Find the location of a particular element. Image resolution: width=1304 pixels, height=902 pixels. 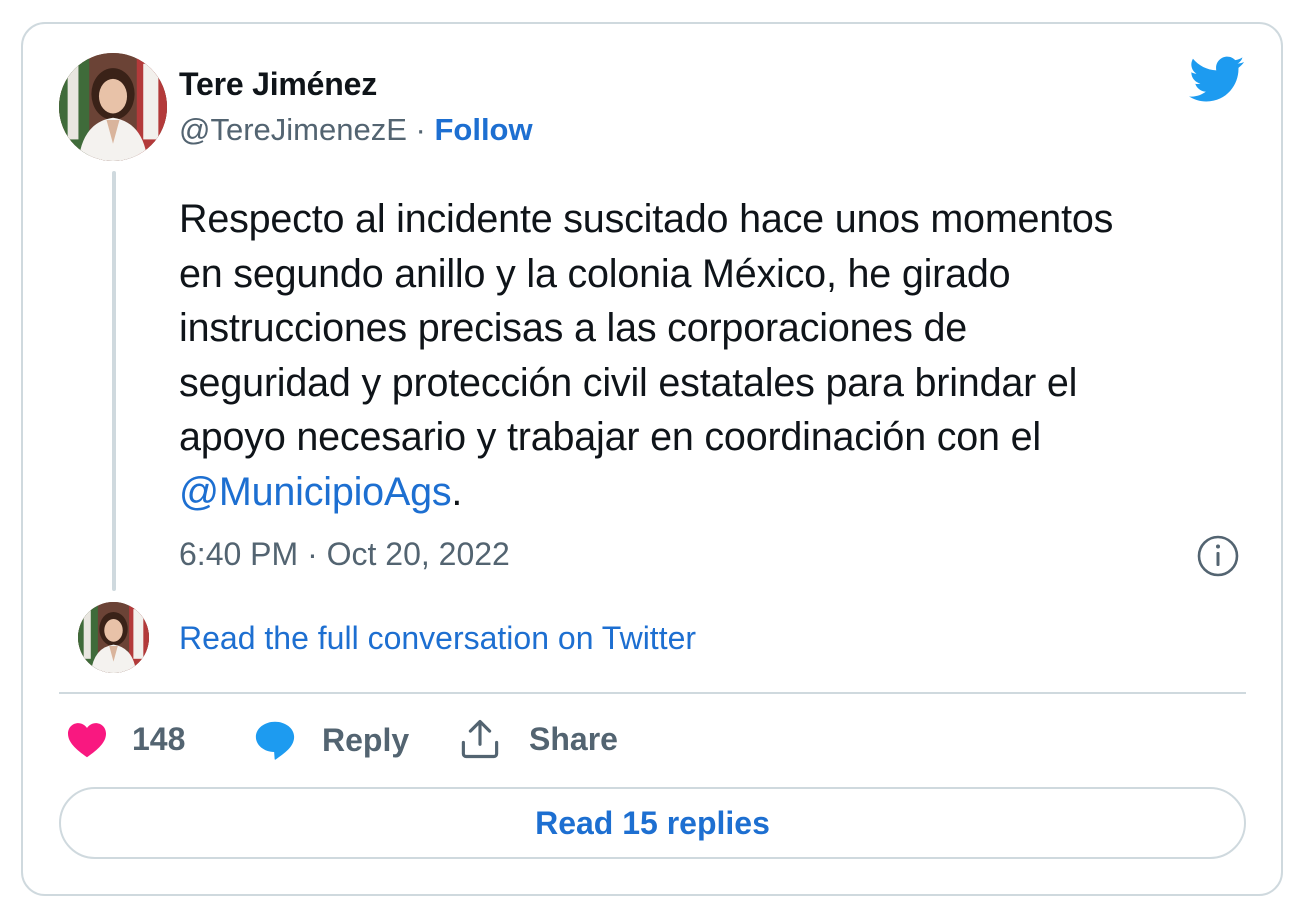

share-button: Share is located at coordinates (538, 739).